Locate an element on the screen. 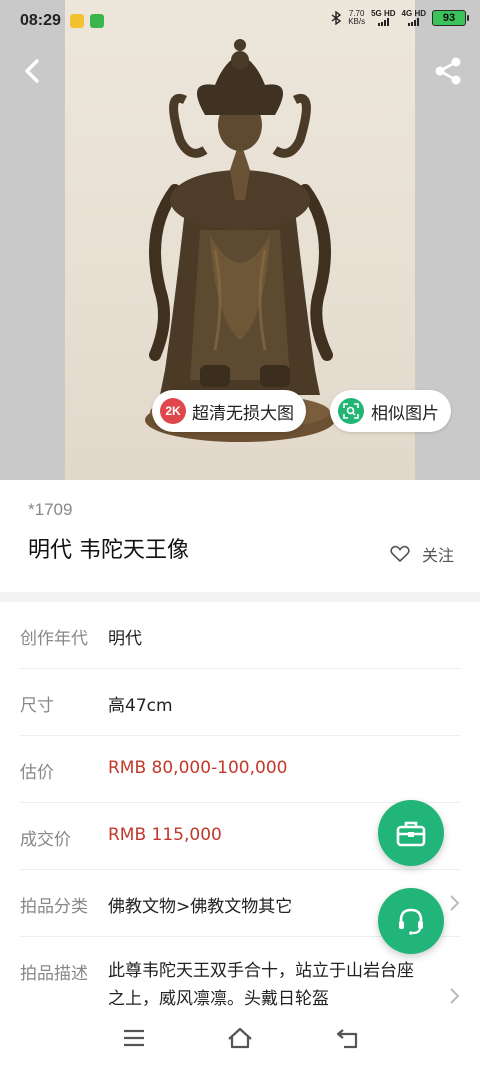  back-arrow-icon is located at coordinates (32, 71).